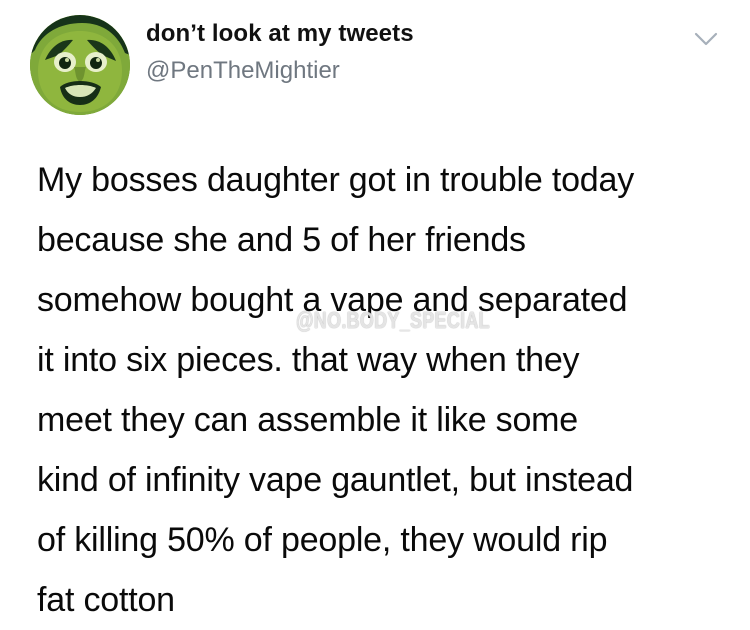 The width and height of the screenshot is (750, 630). I want to click on display-name: don’t look at my tweets, so click(280, 34).